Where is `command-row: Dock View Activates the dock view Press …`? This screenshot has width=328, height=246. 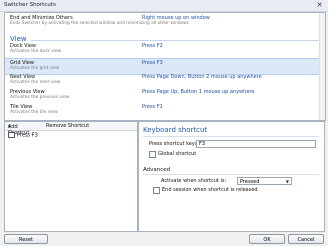
command-row: Dock View Activates the dock view Press … is located at coordinates (165, 51).